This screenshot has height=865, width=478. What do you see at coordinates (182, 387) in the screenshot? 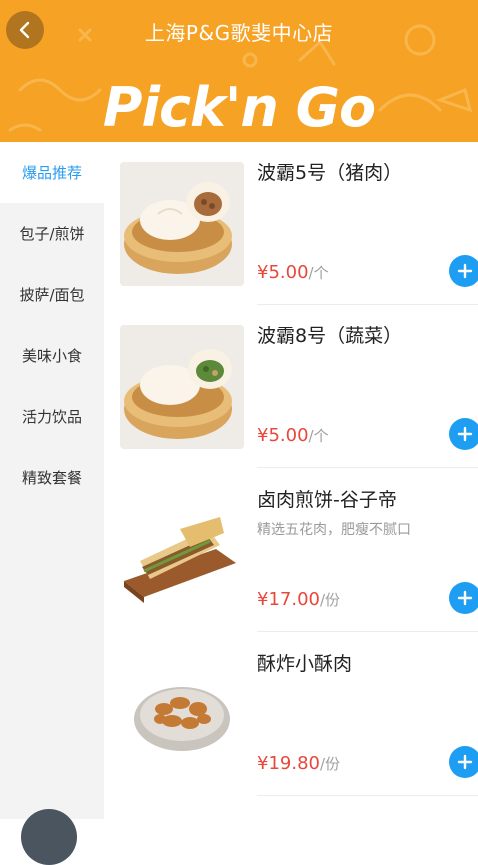
I see `steamed-bun-vegetable-image` at bounding box center [182, 387].